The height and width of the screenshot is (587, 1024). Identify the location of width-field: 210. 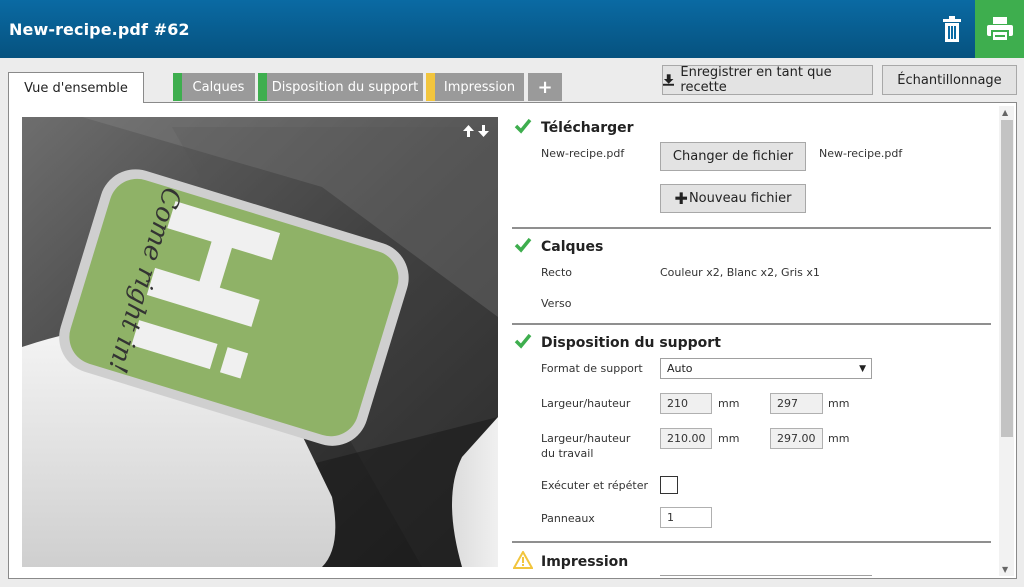
(686, 403).